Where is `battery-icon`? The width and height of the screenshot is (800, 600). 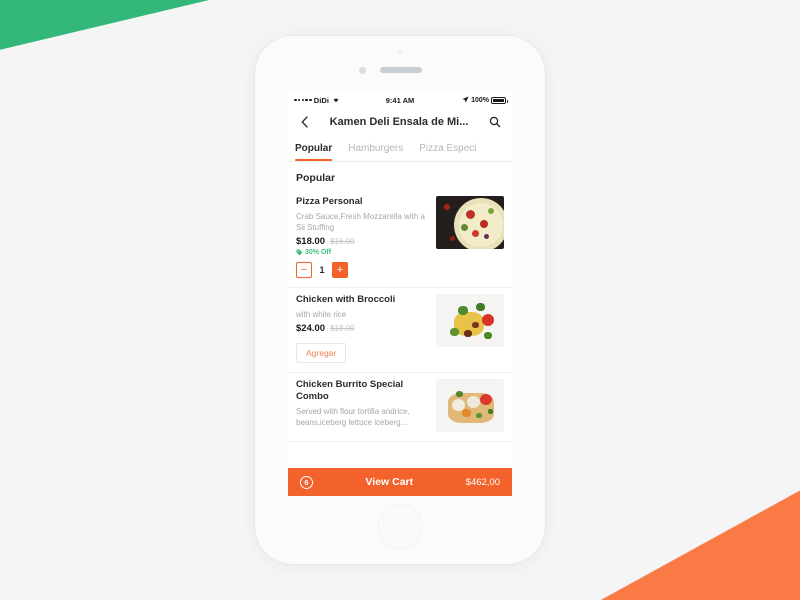 battery-icon is located at coordinates (500, 100).